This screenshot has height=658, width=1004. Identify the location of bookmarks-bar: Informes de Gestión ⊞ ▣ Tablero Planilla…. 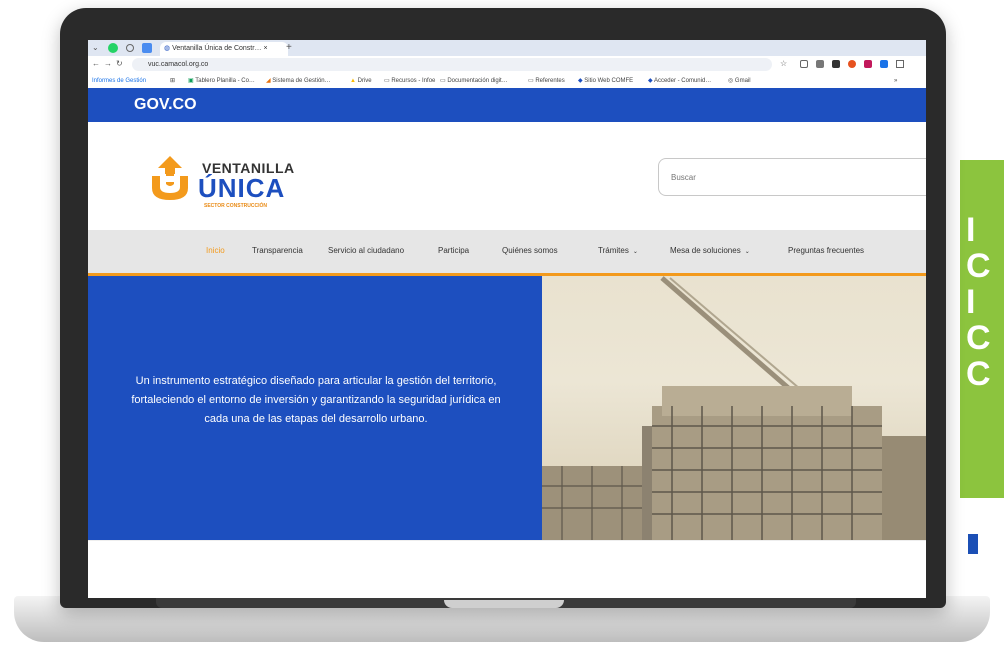
(507, 81).